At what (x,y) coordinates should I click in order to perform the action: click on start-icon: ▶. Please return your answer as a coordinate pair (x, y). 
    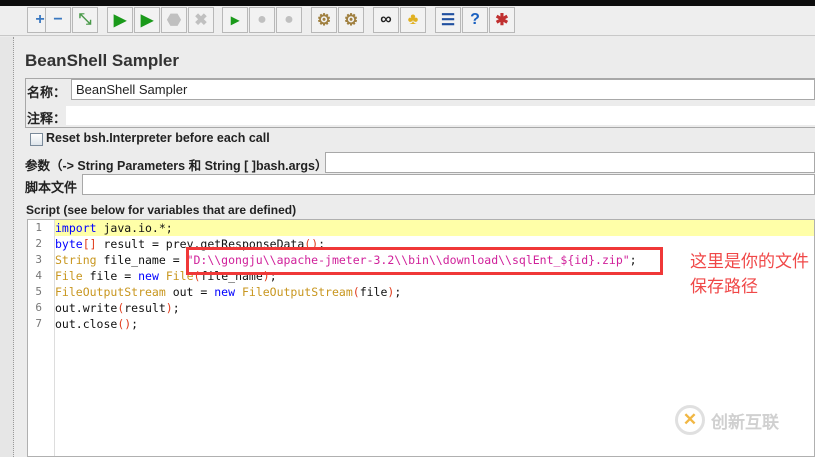
    Looking at the image, I should click on (120, 20).